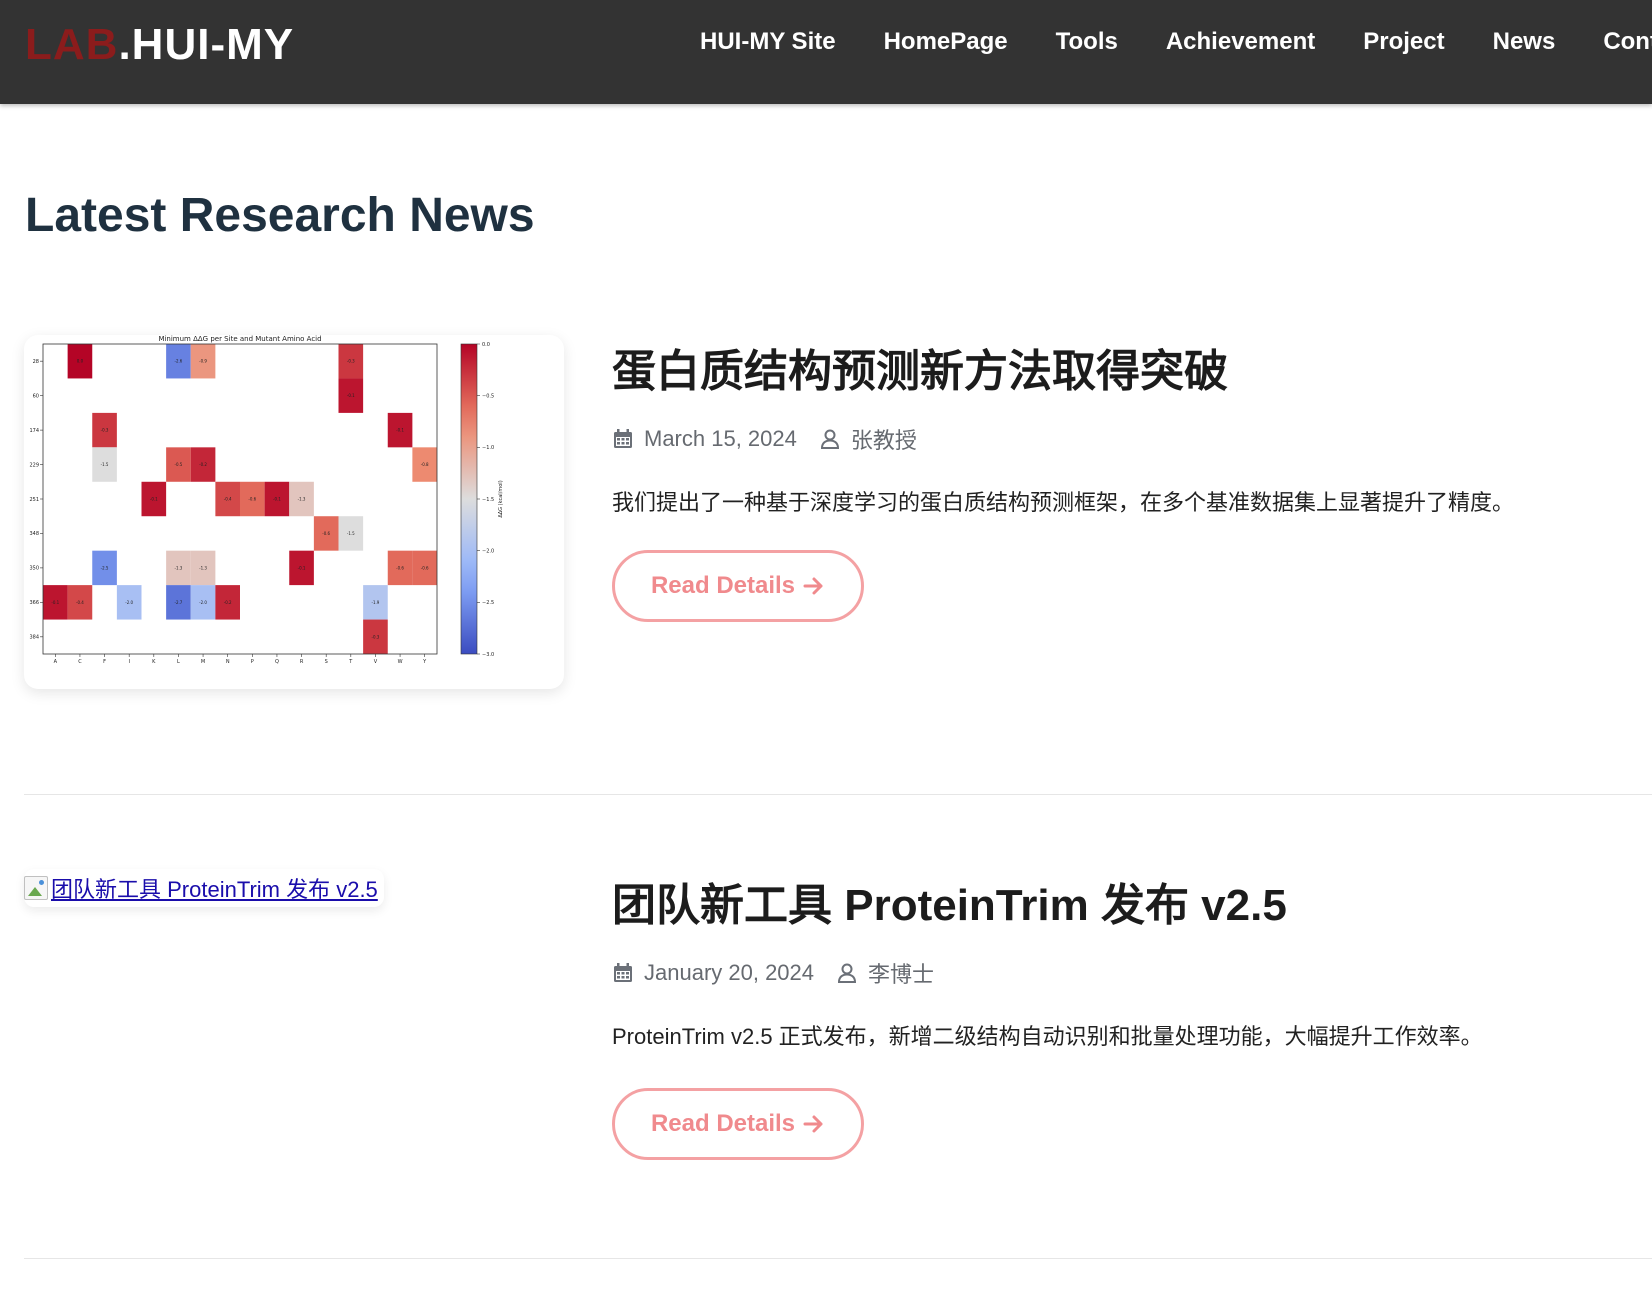 Image resolution: width=1652 pixels, height=1296 pixels. What do you see at coordinates (488, 448) in the screenshot?
I see `colorbar-tick-label: −1.0` at bounding box center [488, 448].